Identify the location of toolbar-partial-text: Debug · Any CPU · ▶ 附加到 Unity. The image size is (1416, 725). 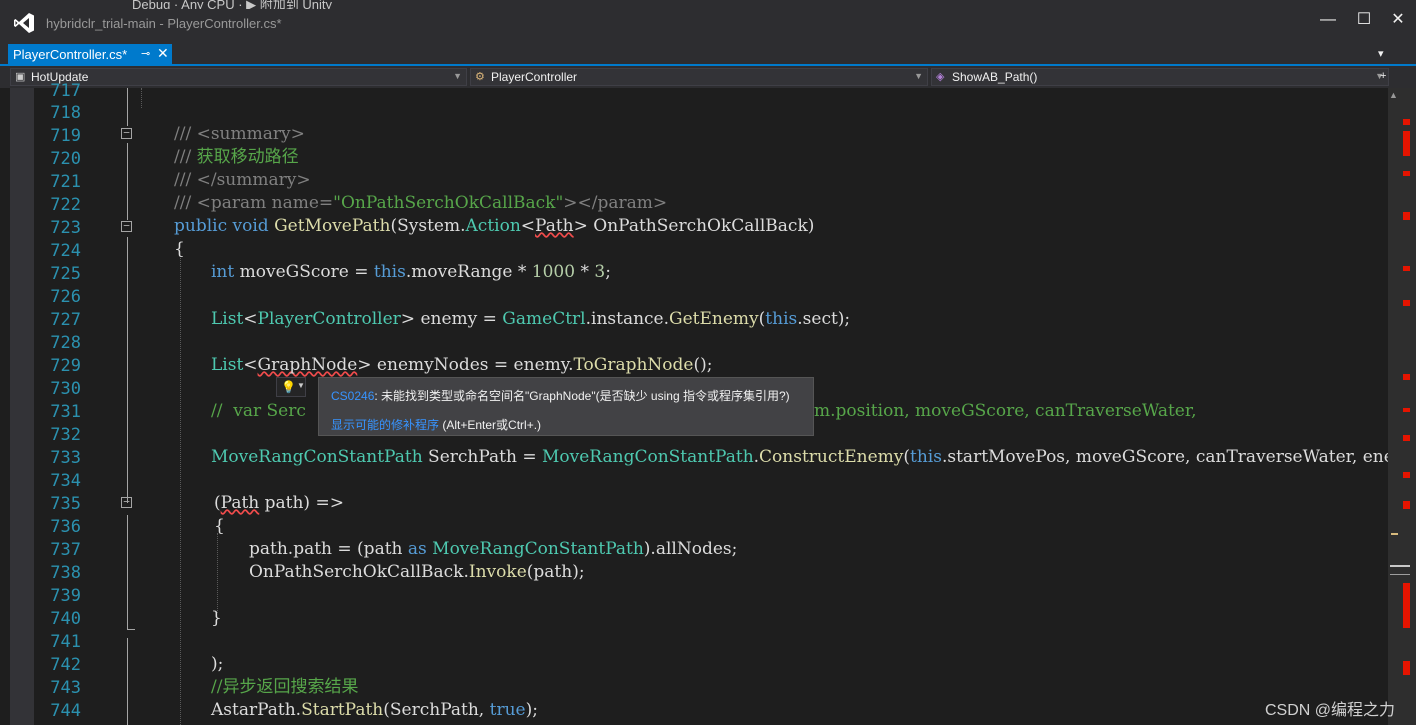
(232, 4).